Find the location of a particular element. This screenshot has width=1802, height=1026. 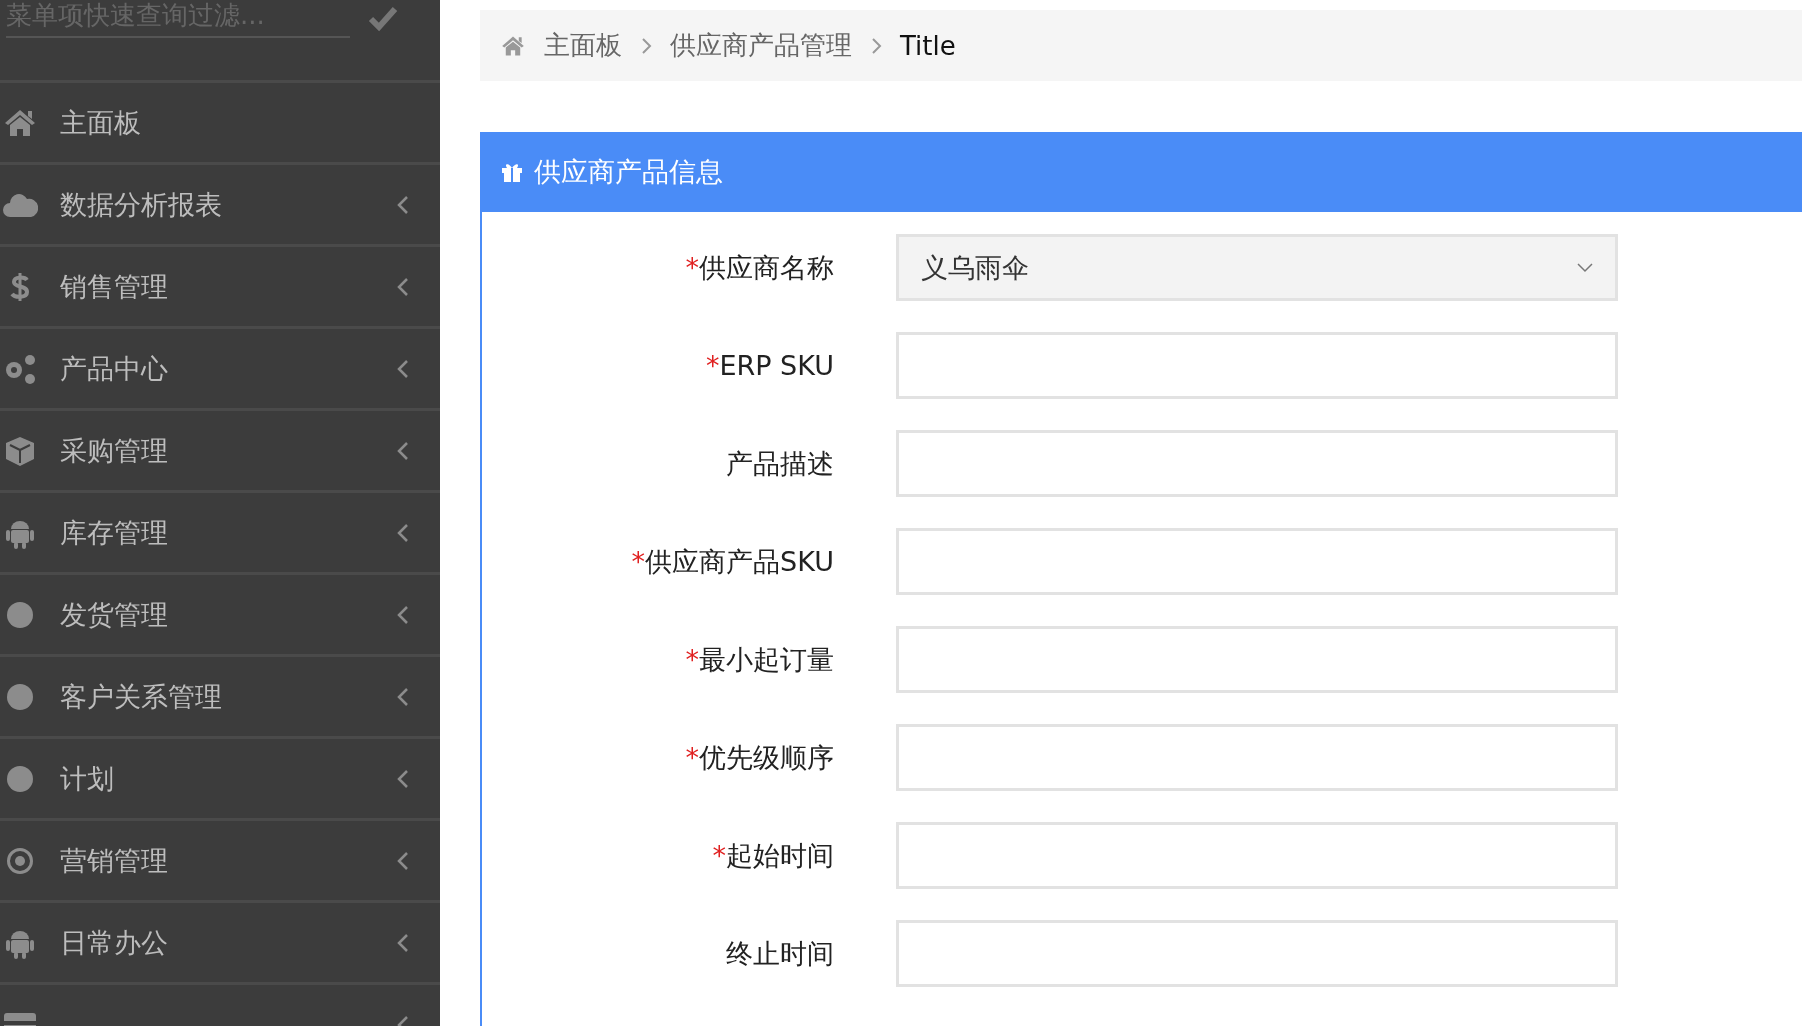

breadcrumb-link: 供应商产品管理 is located at coordinates (761, 45).